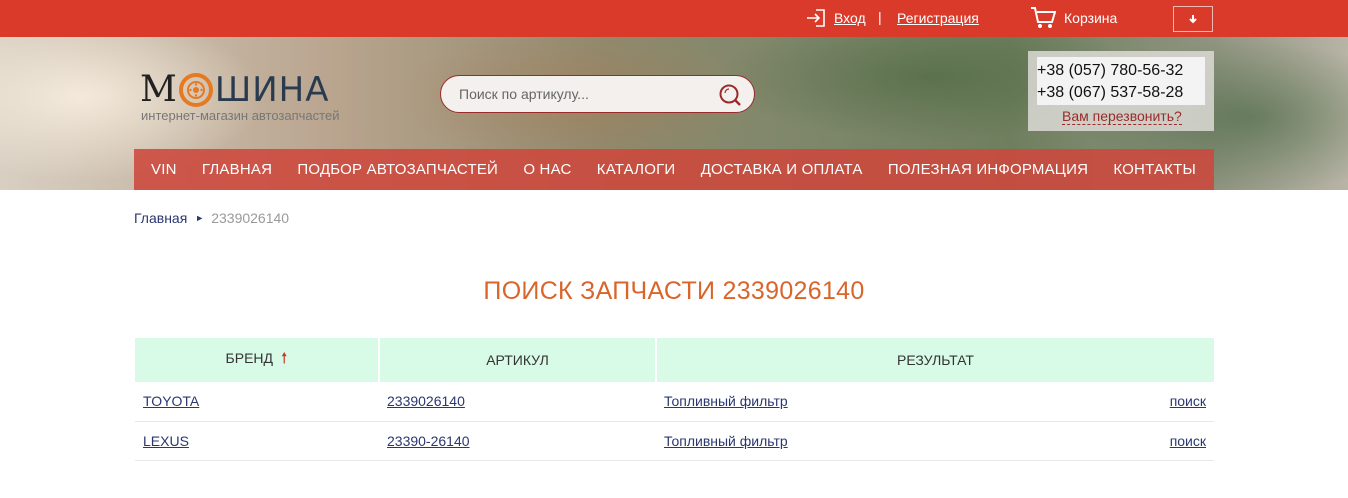  What do you see at coordinates (636, 169) in the screenshot?
I see `nav-item-catalogs: КАТАЛОГИ` at bounding box center [636, 169].